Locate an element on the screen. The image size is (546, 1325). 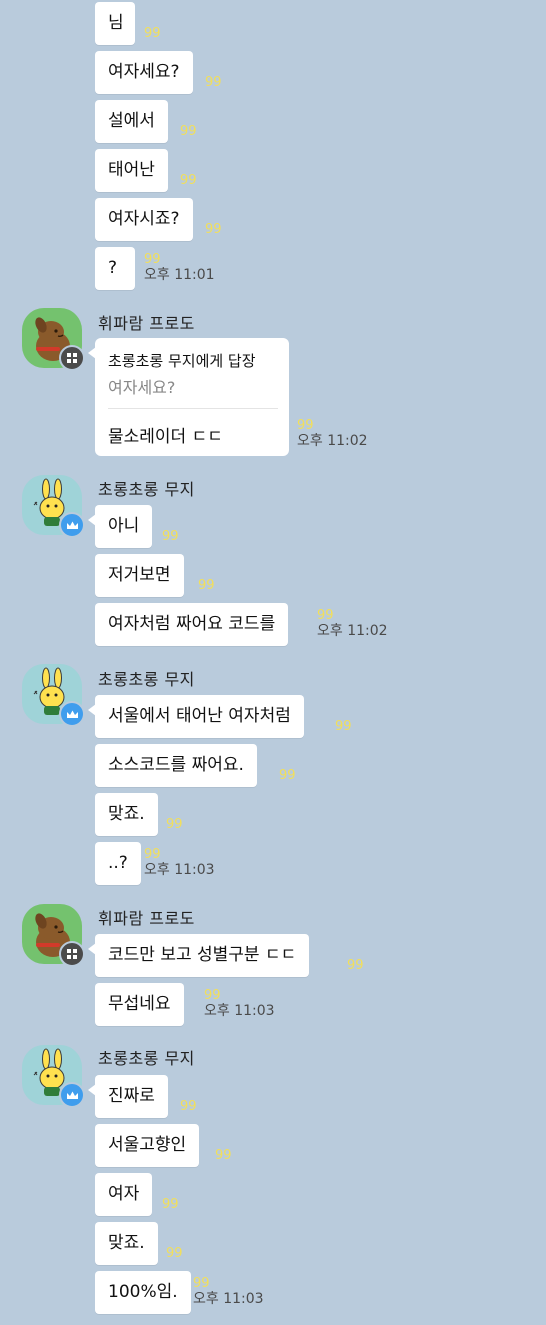
message-time: 오후 11:01 is located at coordinates (179, 275).